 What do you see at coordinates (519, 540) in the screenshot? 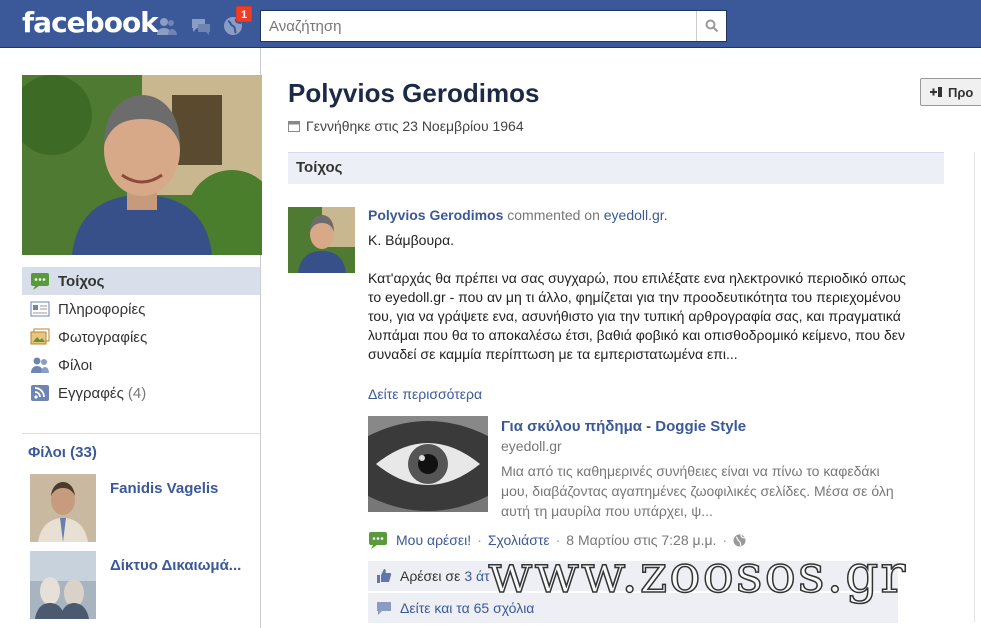
I see `comment-button: Σχολιάστε` at bounding box center [519, 540].